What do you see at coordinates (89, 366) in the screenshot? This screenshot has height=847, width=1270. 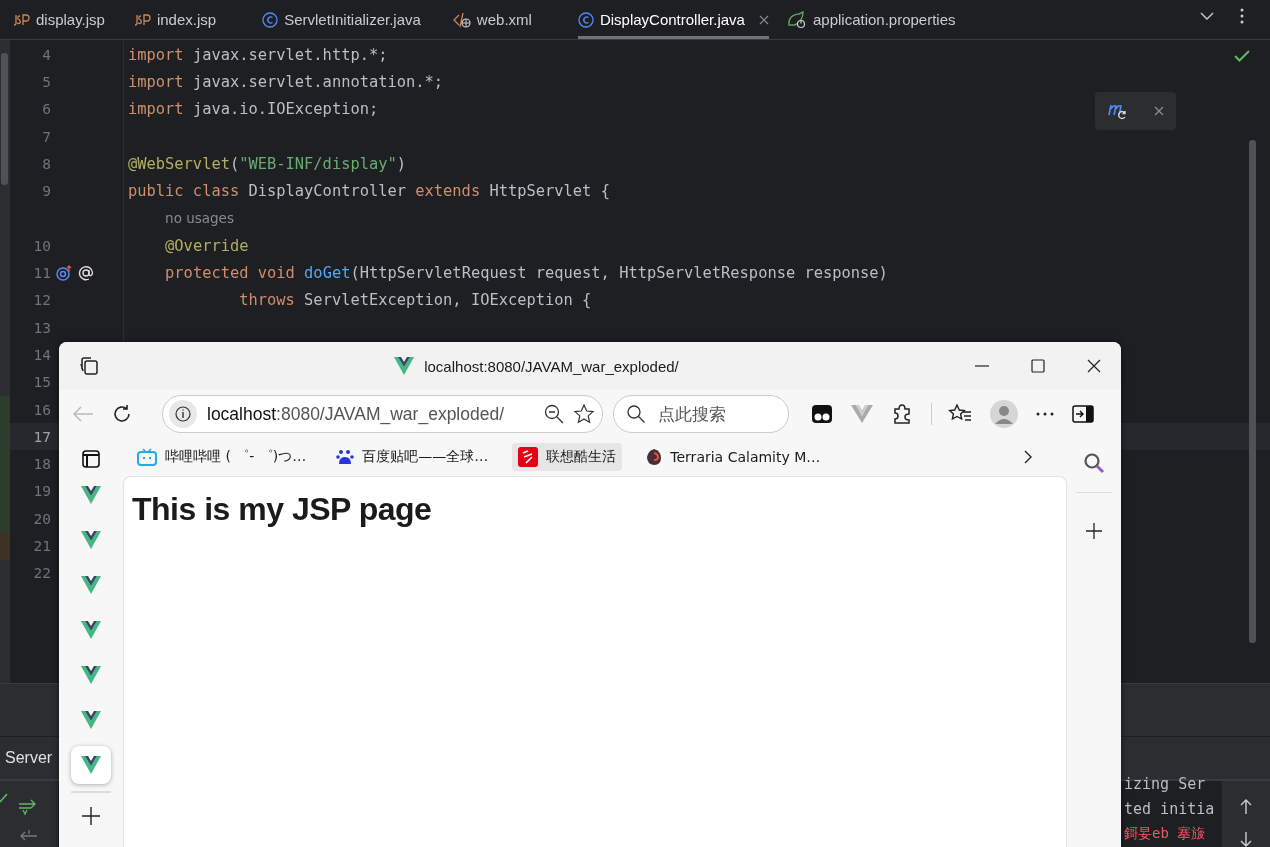 I see `tab-actions-icon` at bounding box center [89, 366].